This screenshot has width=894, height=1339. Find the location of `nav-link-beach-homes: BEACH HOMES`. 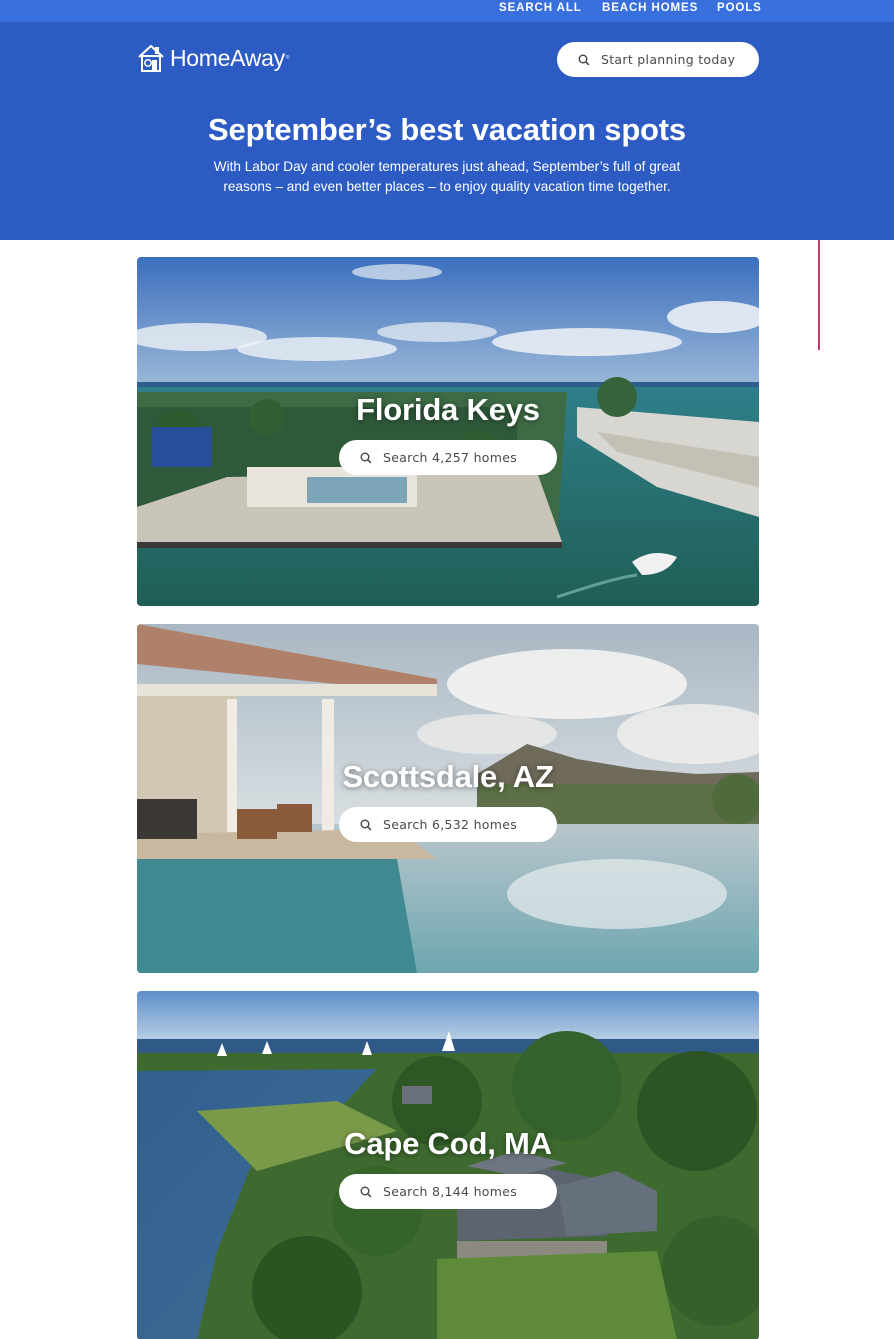

nav-link-beach-homes: BEACH HOMES is located at coordinates (650, 8).